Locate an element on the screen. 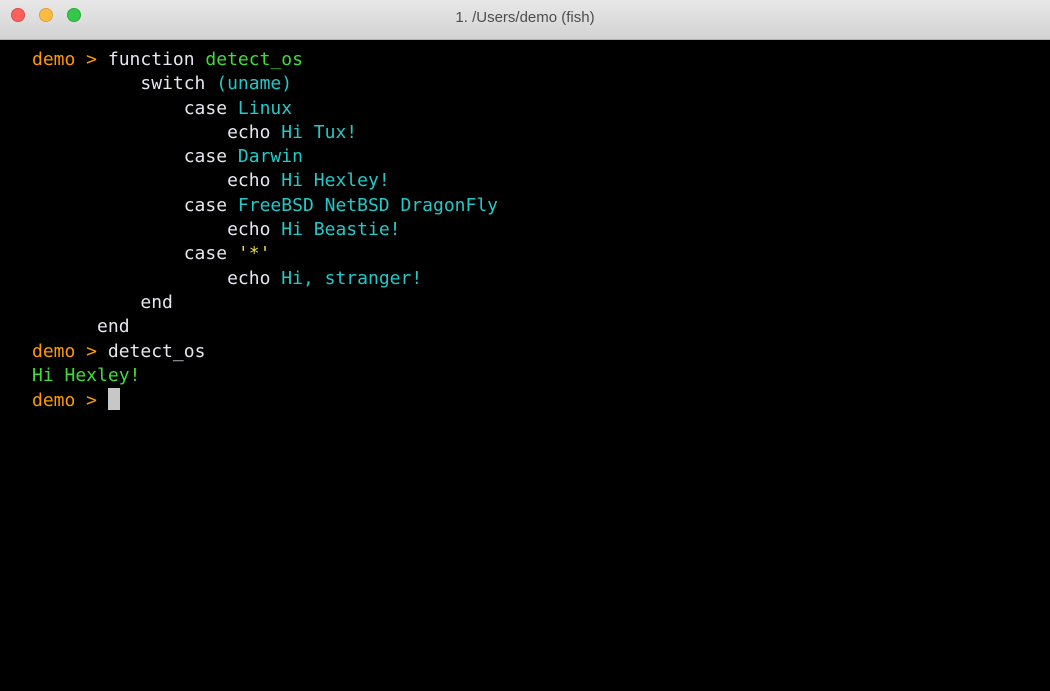  window-title: 1. /Users/demo (fish) is located at coordinates (525, 17).